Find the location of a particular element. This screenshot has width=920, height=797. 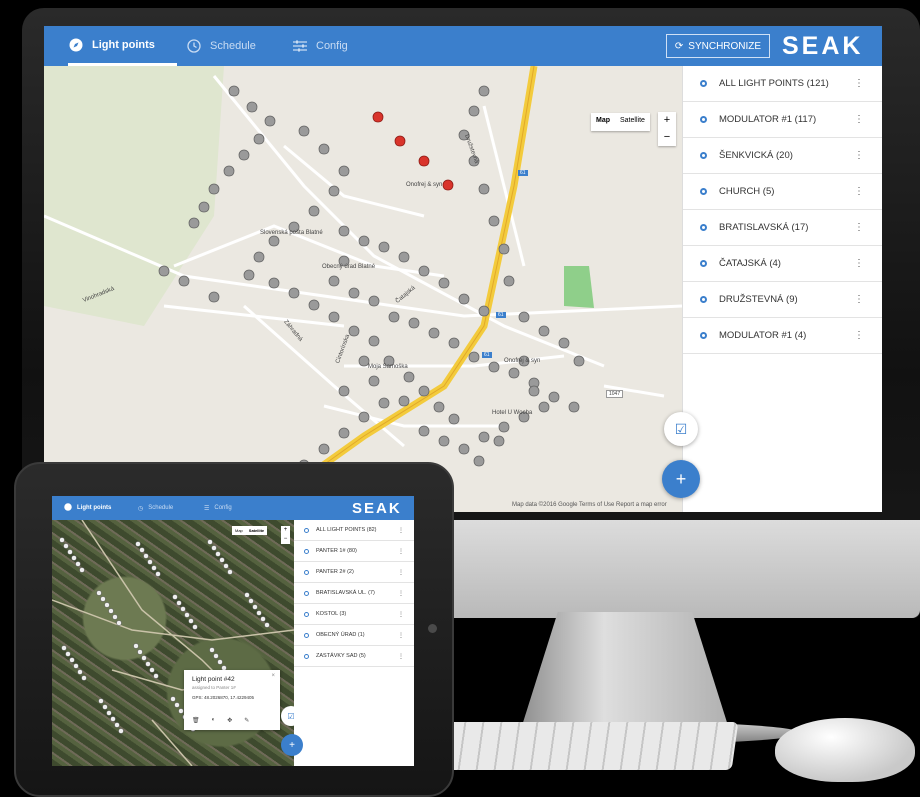

tablet-group-list-item: BRATISLAVSKÁ UL. (7) ⋮ is located at coordinates (354, 593).